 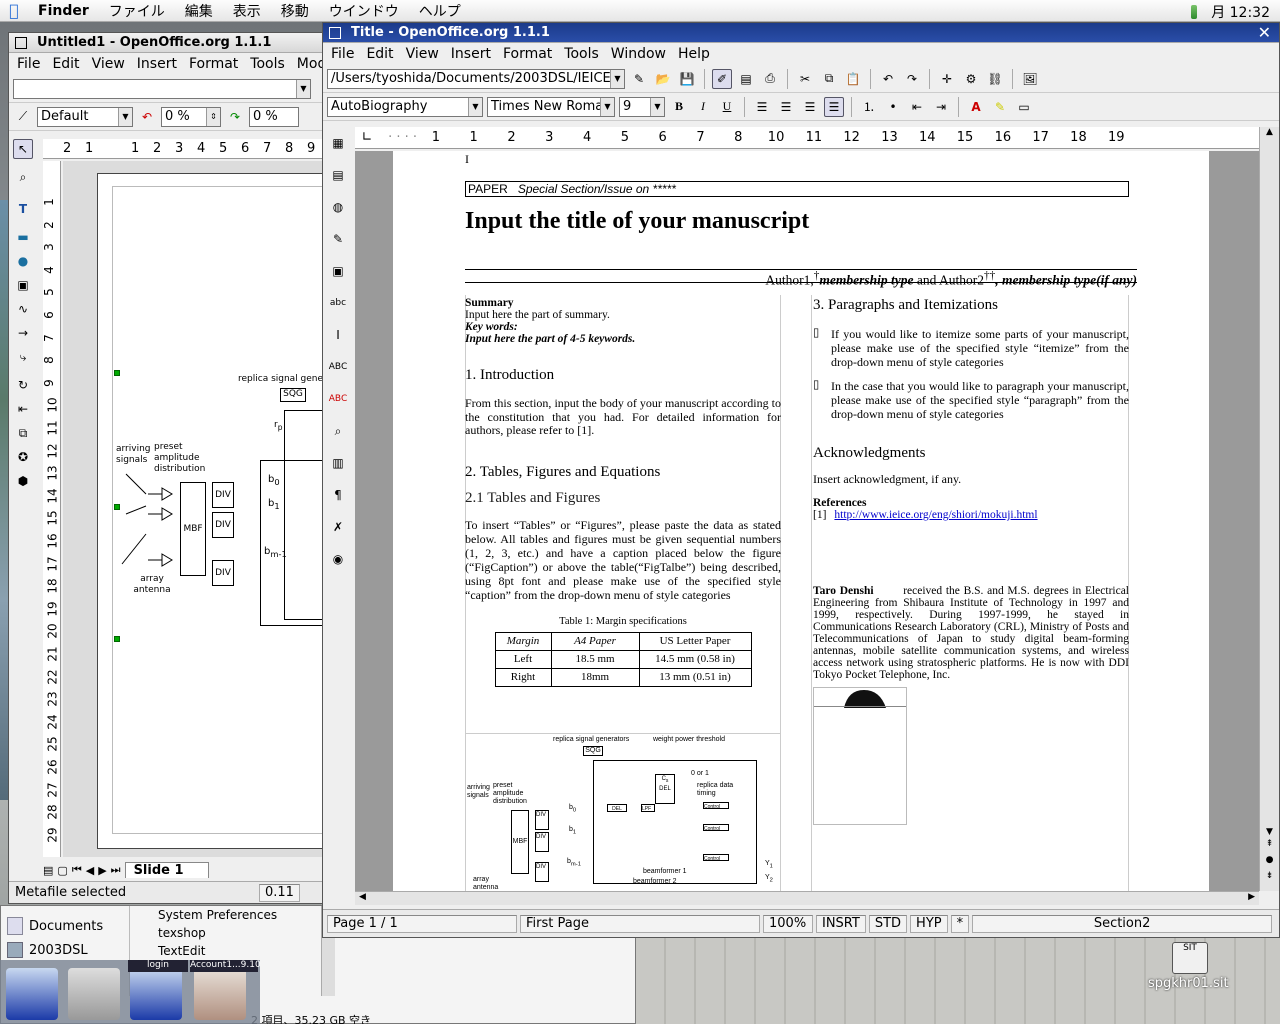 I want to click on zoom-tool-icon: ⌕, so click(x=23, y=177).